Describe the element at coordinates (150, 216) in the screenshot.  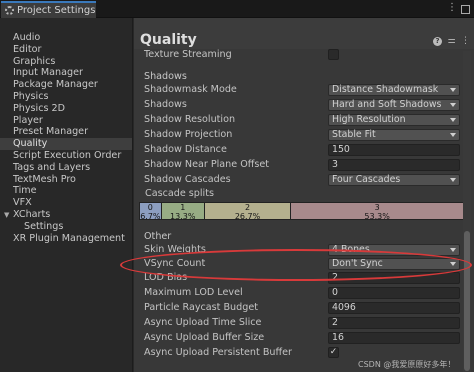
I see `cascade-segment-percent: 6.7%` at that location.